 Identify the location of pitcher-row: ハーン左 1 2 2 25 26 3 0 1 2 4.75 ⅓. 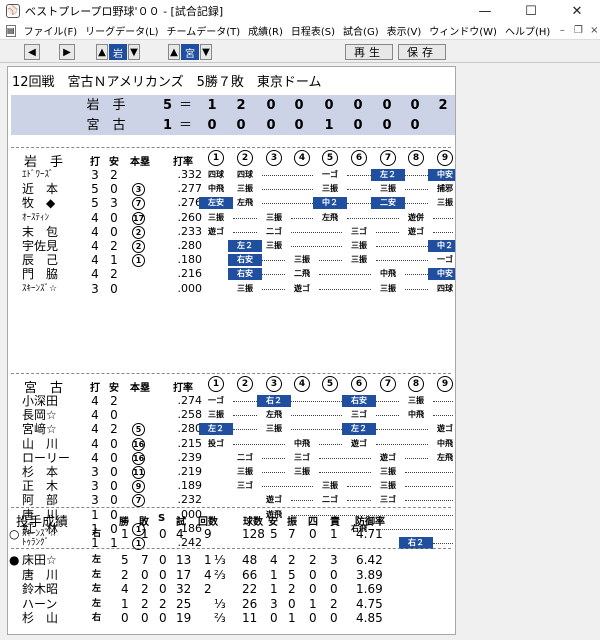
(231, 603).